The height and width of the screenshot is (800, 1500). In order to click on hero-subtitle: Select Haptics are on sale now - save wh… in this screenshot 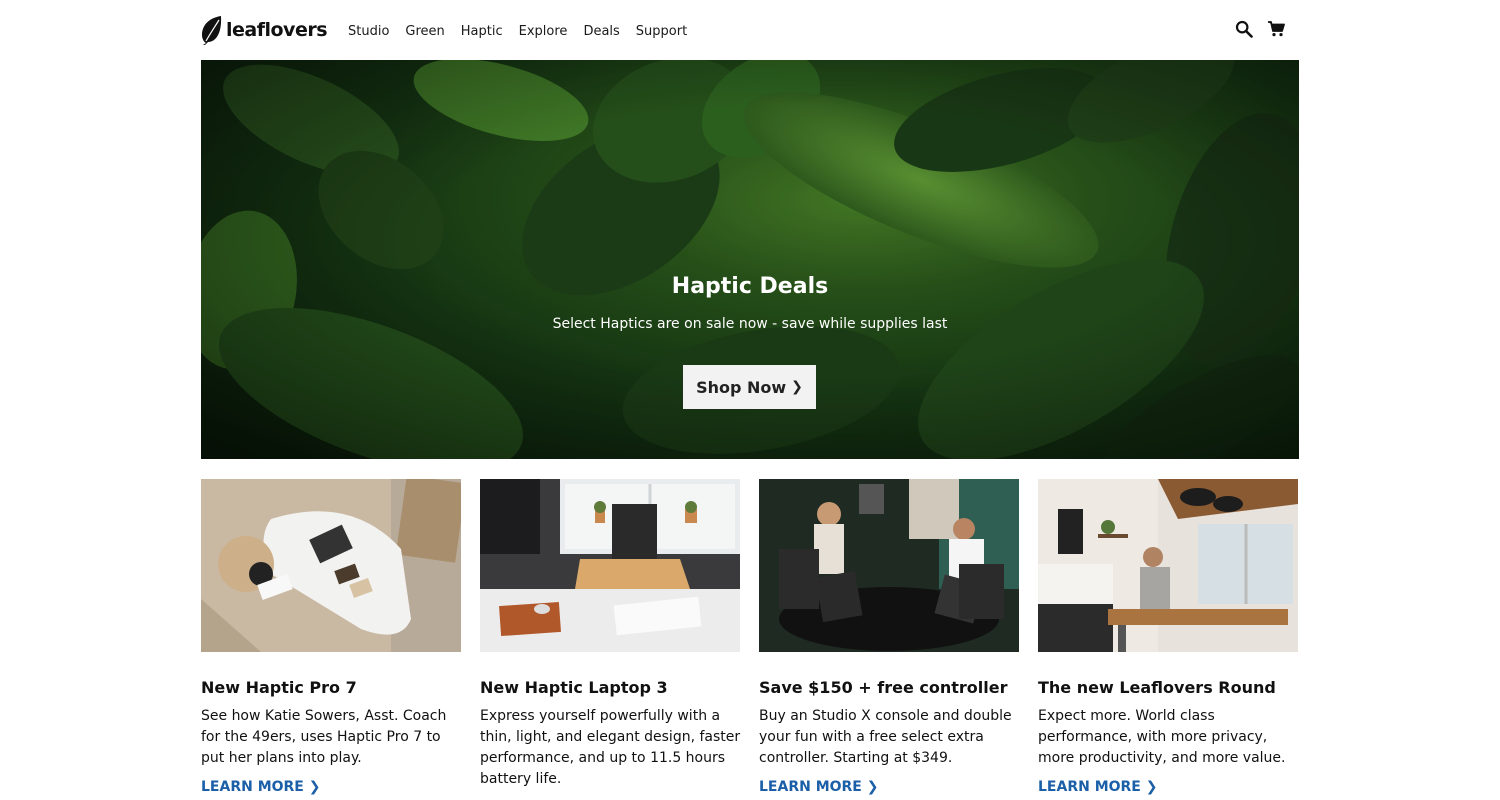, I will do `click(750, 324)`.